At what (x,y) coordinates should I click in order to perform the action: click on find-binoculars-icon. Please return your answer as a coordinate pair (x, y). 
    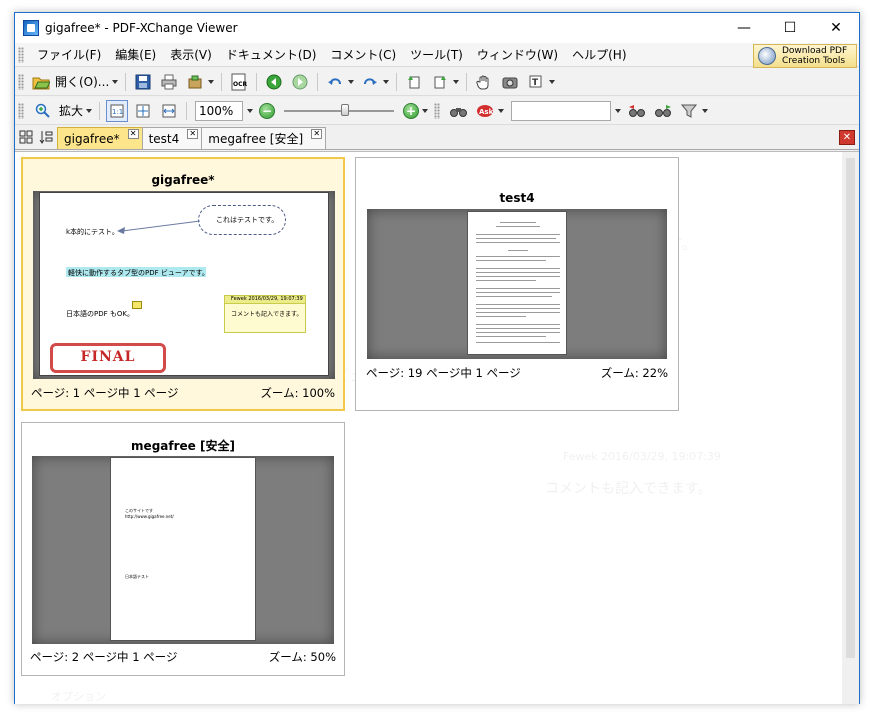
    Looking at the image, I should click on (459, 111).